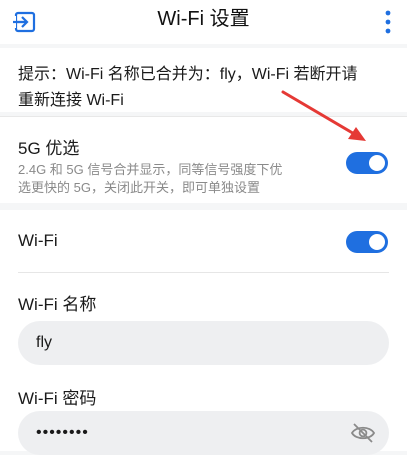 This screenshot has width=407, height=455. I want to click on eye-off-icon, so click(363, 433).